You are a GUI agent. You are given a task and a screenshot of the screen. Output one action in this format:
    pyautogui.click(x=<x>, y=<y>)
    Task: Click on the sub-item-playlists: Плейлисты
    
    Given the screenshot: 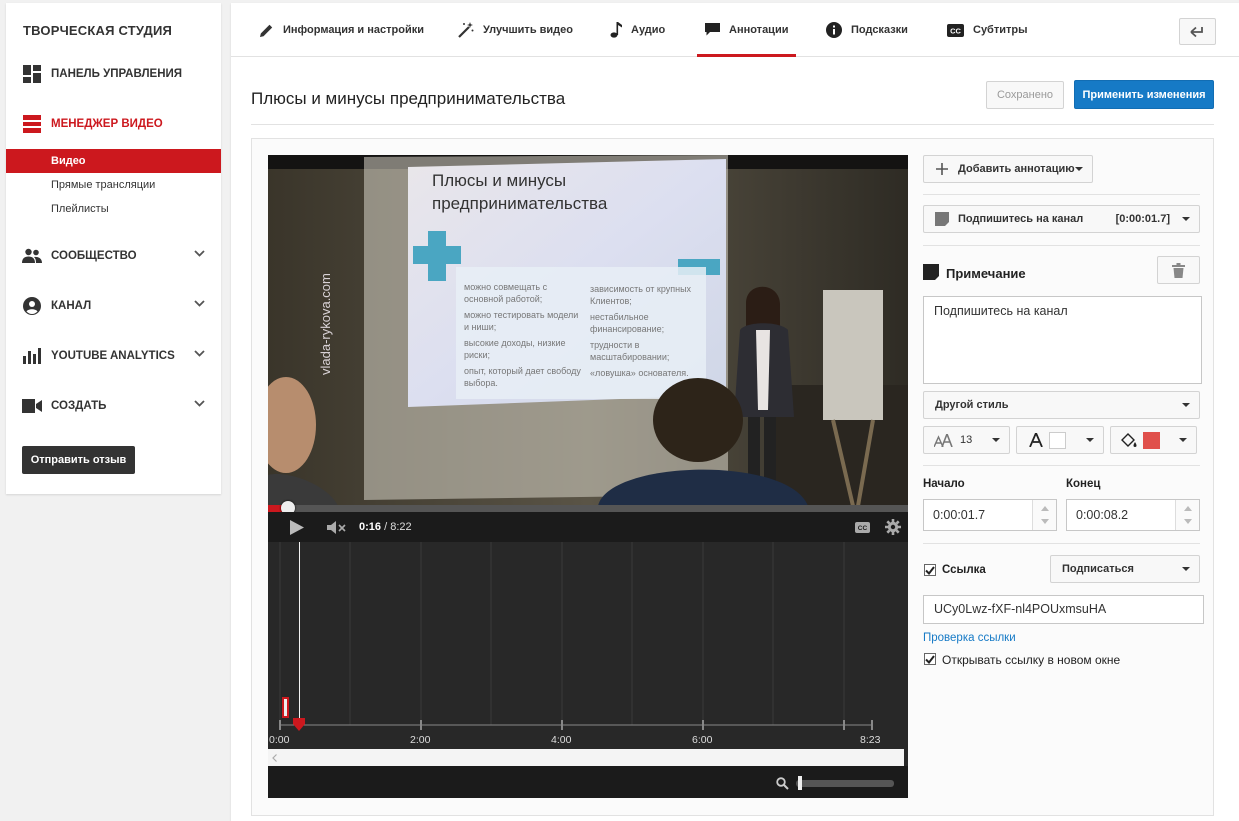 What is the action you would take?
    pyautogui.click(x=113, y=209)
    